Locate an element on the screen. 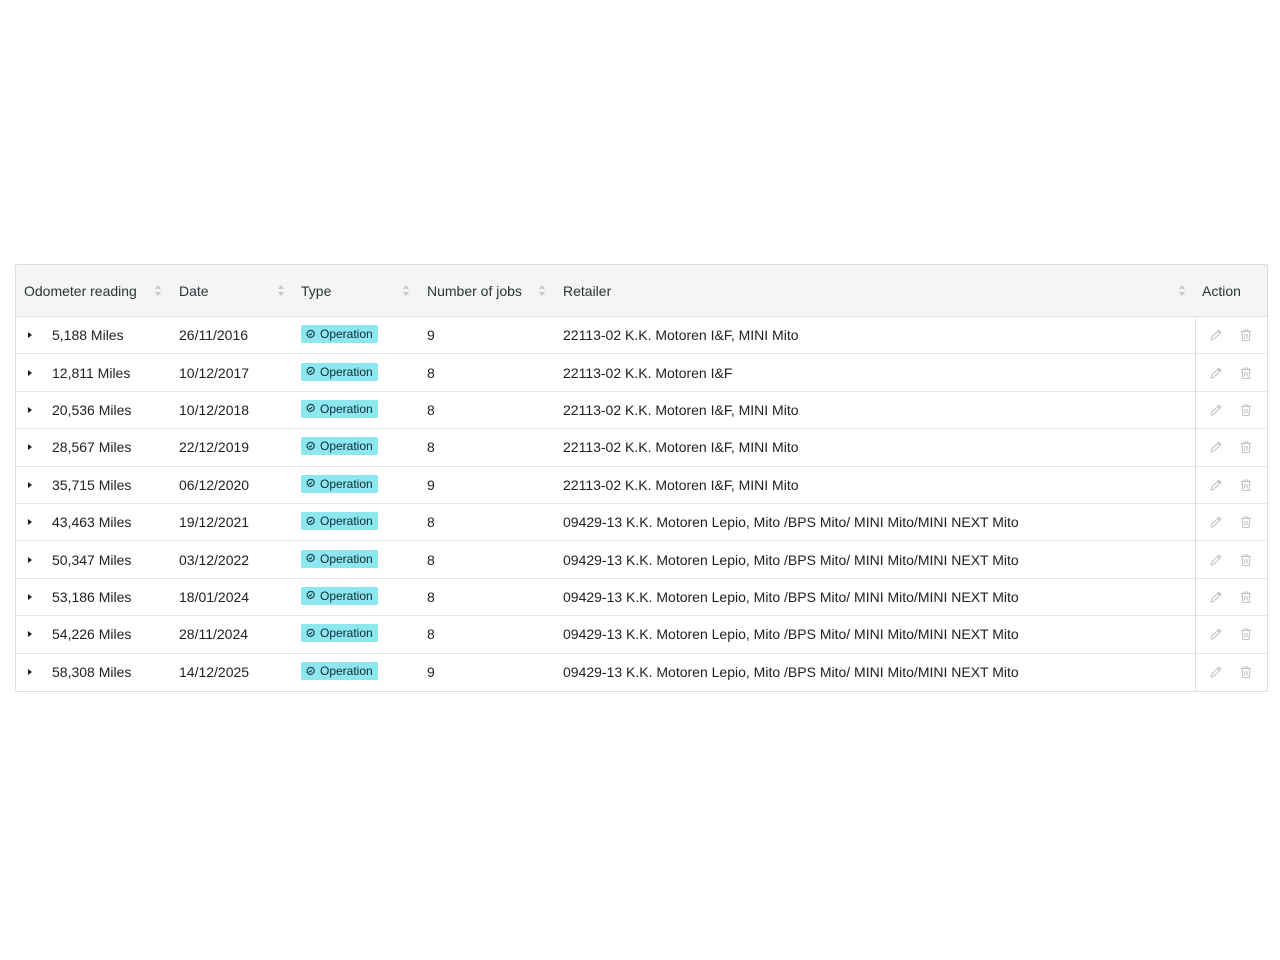 The height and width of the screenshot is (960, 1280). column-header-label: Date is located at coordinates (194, 290).